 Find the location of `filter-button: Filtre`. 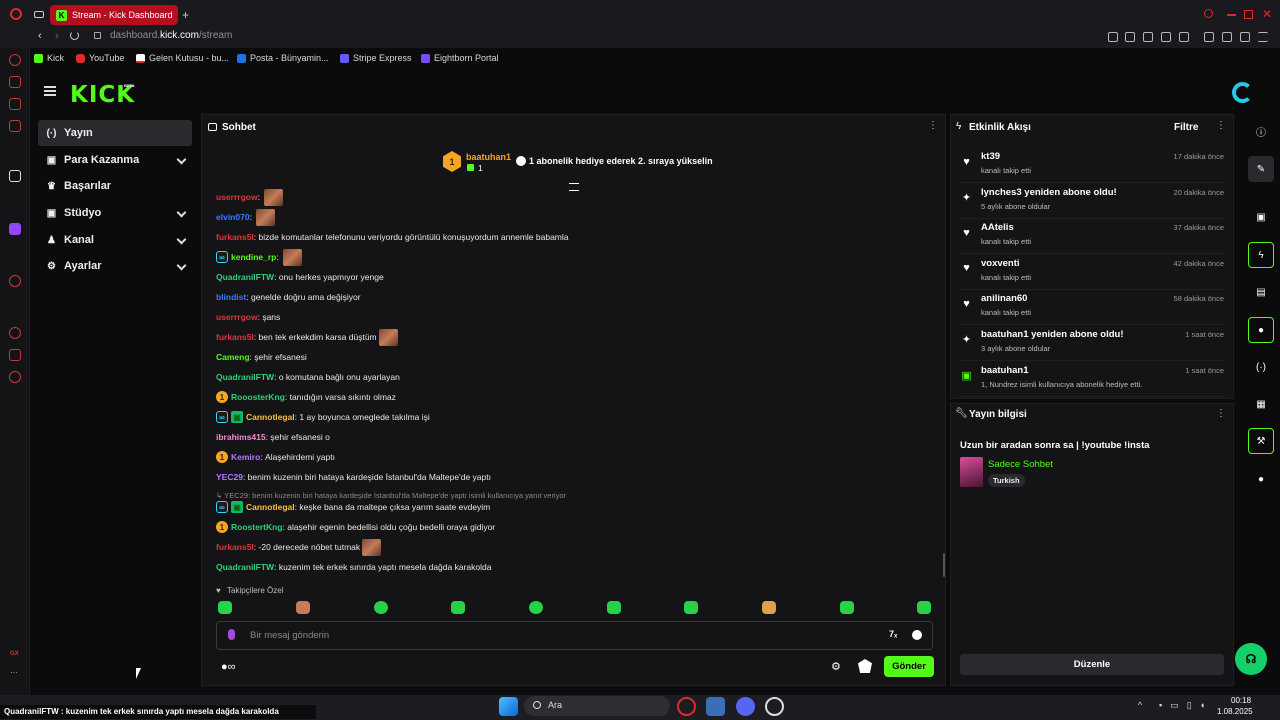

filter-button: Filtre is located at coordinates (1186, 127).